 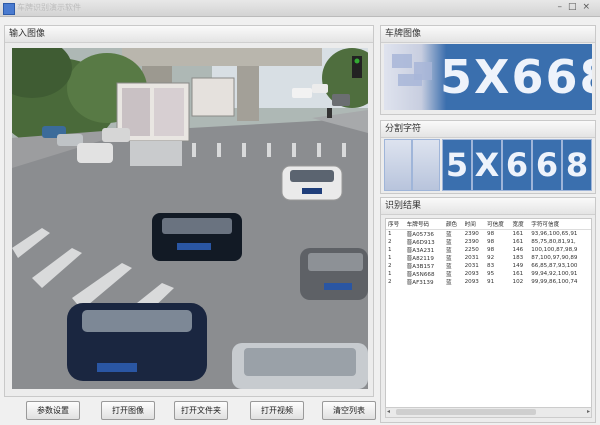 I want to click on table-cell: 146, so click(x=518, y=250).